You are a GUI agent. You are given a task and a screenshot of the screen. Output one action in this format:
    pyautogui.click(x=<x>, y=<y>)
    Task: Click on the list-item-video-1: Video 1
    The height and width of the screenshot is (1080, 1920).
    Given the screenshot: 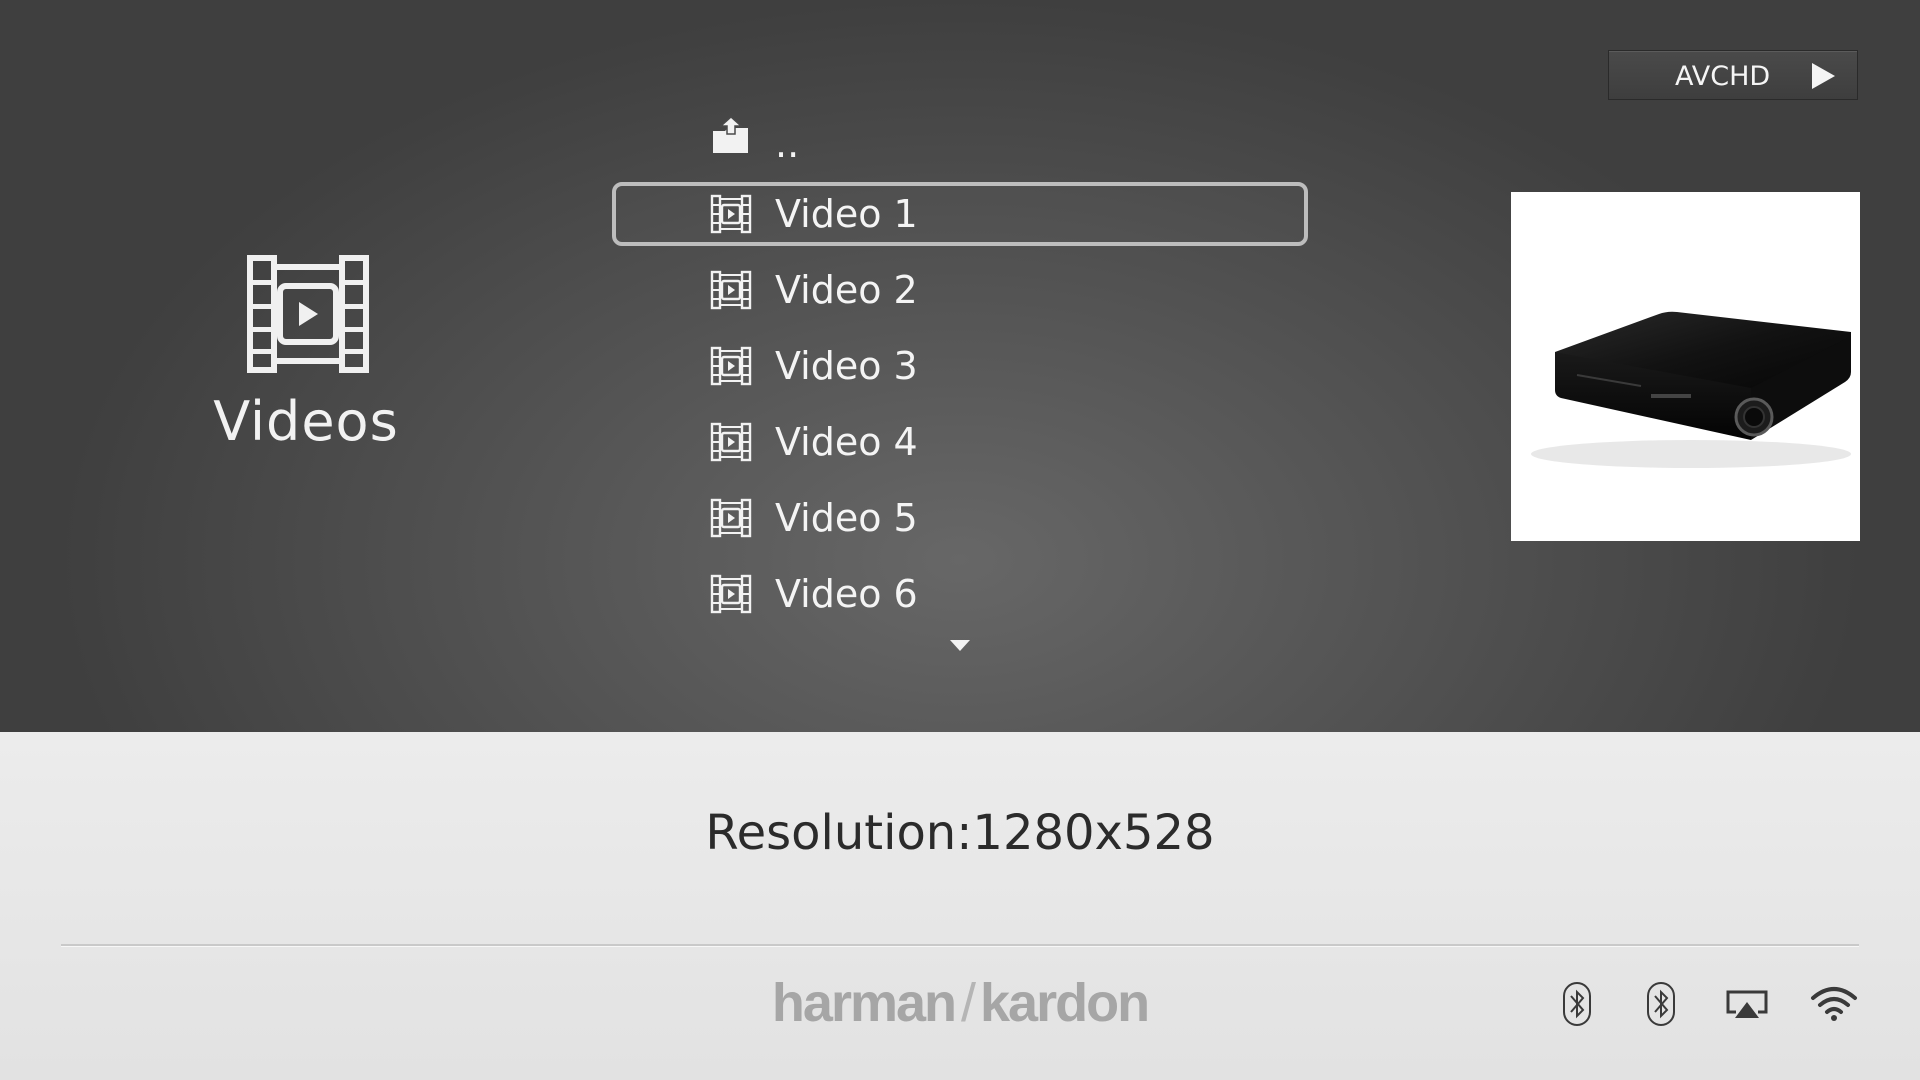 What is the action you would take?
    pyautogui.click(x=960, y=214)
    